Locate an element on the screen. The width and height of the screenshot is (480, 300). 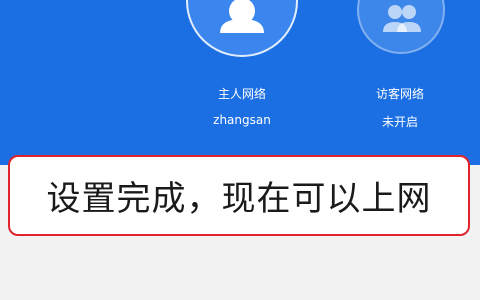
guest-network-status: 未开启 is located at coordinates (399, 122).